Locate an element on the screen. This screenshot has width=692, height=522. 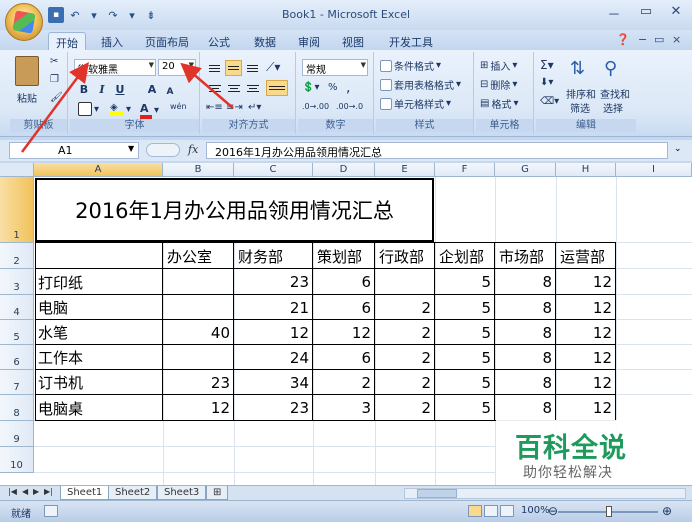
header-cell: 企划部 is located at coordinates (465, 256).